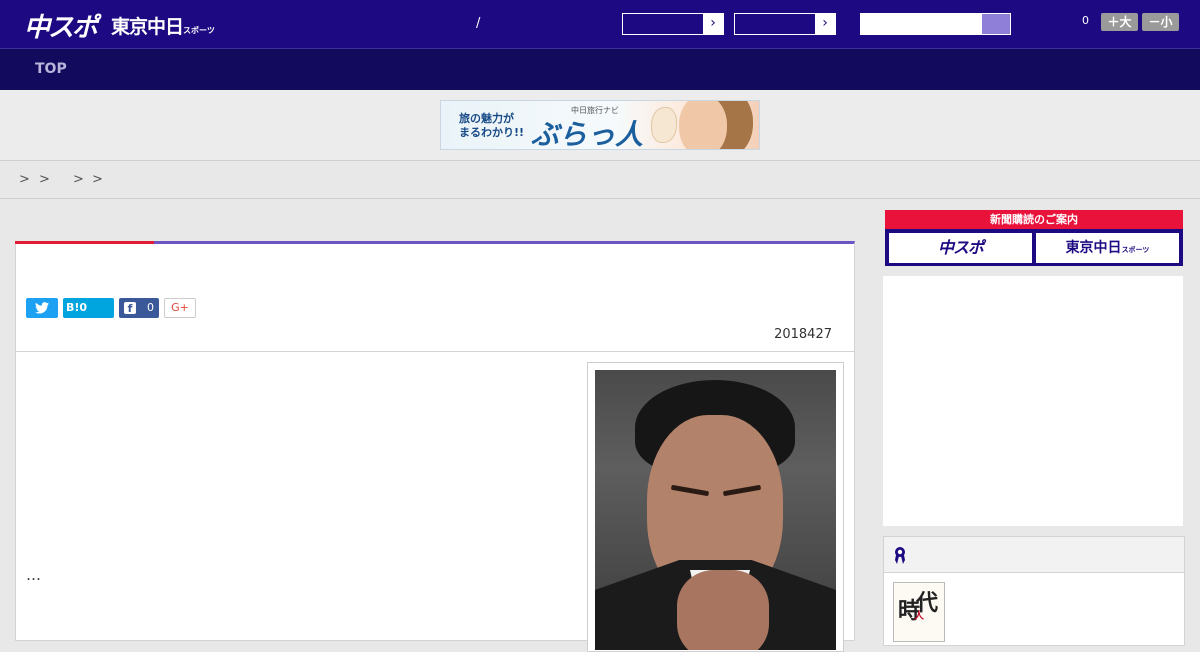 This screenshot has width=1200, height=652. I want to click on sidebar-ad-slot, so click(1033, 401).